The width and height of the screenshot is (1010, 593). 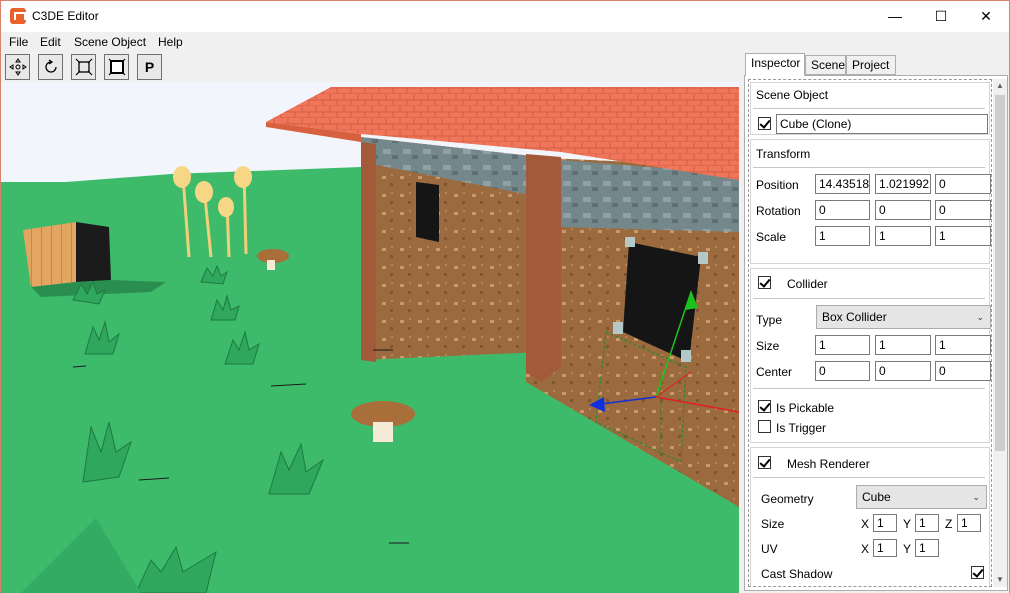 What do you see at coordinates (807, 284) in the screenshot?
I see `collider-header: Collider` at bounding box center [807, 284].